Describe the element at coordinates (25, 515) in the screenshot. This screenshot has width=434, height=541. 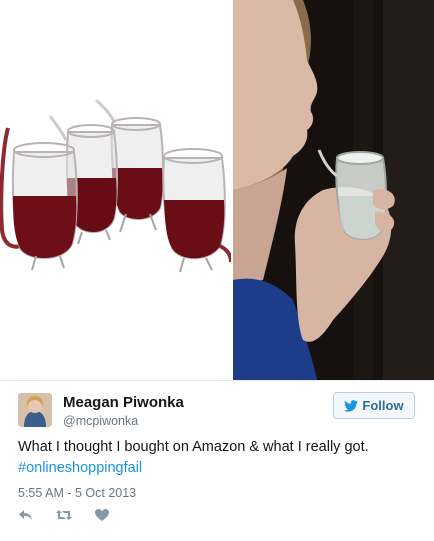
I see `reply-icon` at that location.